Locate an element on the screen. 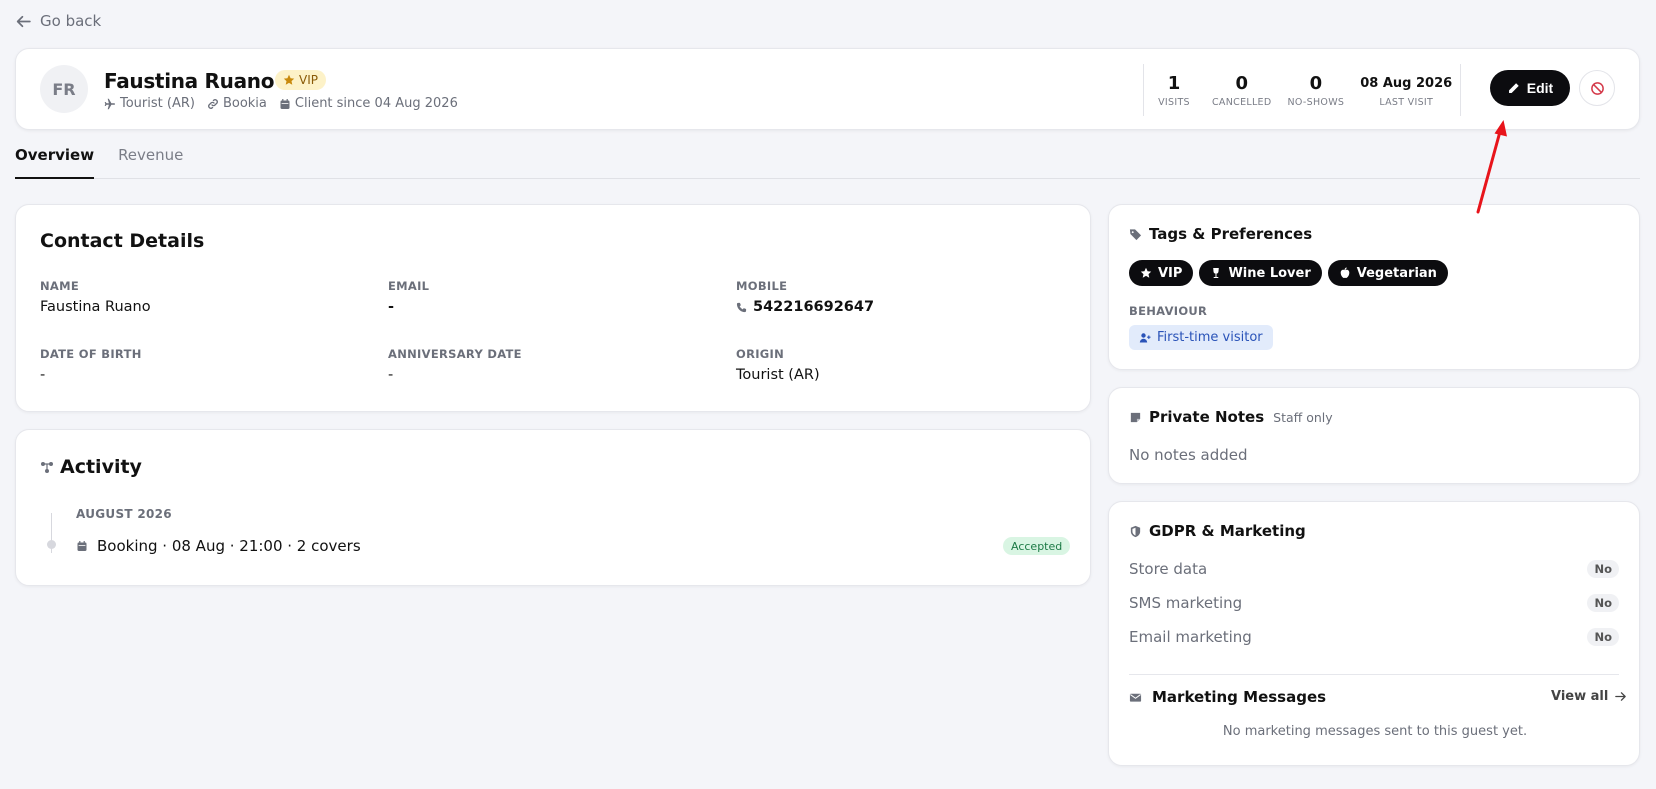 The width and height of the screenshot is (1656, 789). origin-field: ORIGIN Tourist (AR) is located at coordinates (778, 365).